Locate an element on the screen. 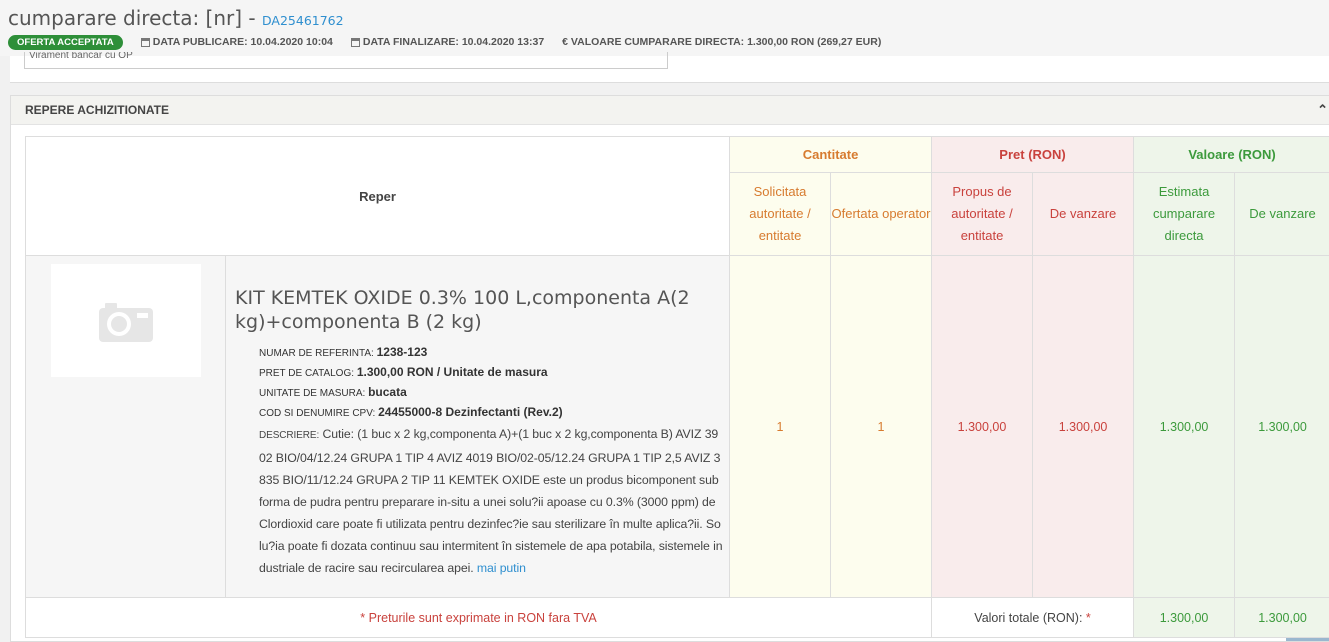  item-image-cell is located at coordinates (126, 427).